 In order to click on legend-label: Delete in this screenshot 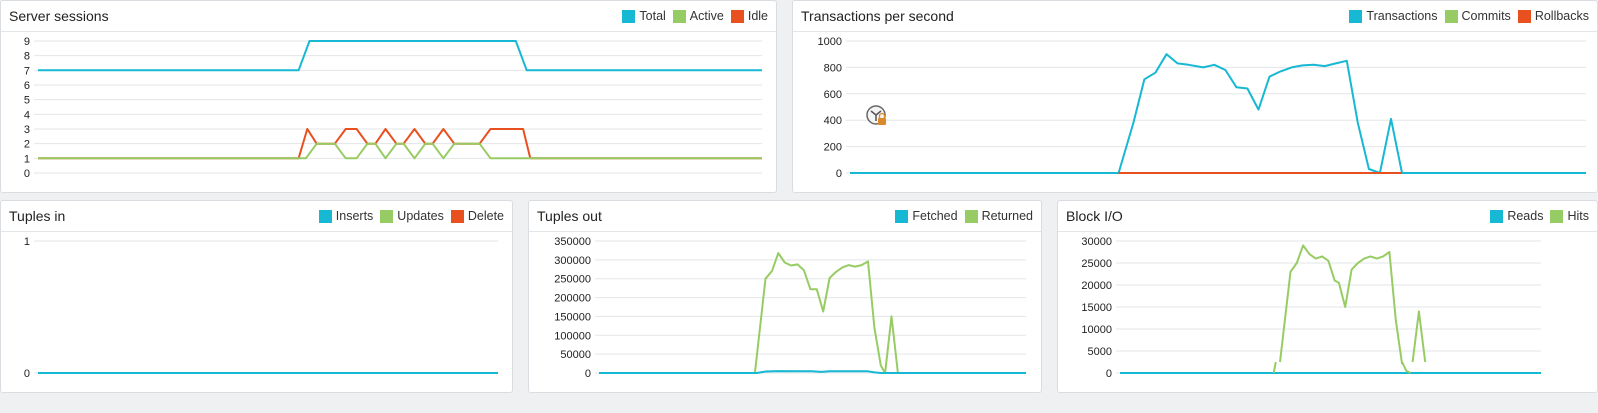, I will do `click(485, 216)`.